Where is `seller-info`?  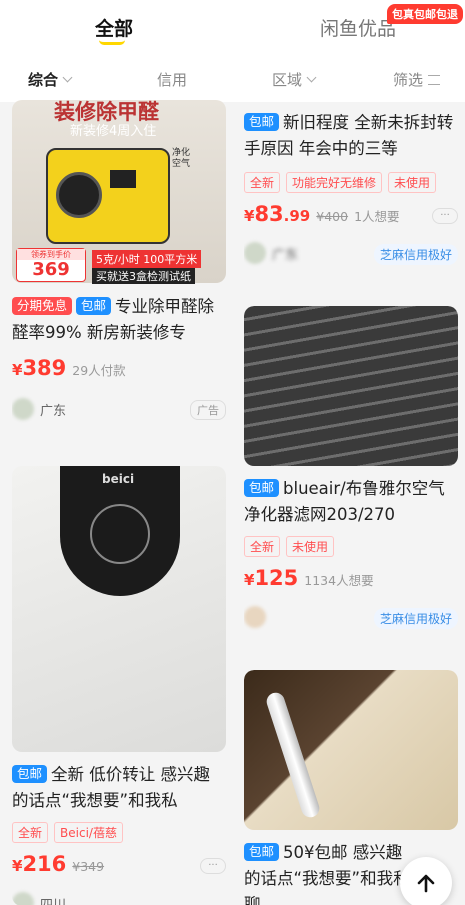
seller-info is located at coordinates (255, 617).